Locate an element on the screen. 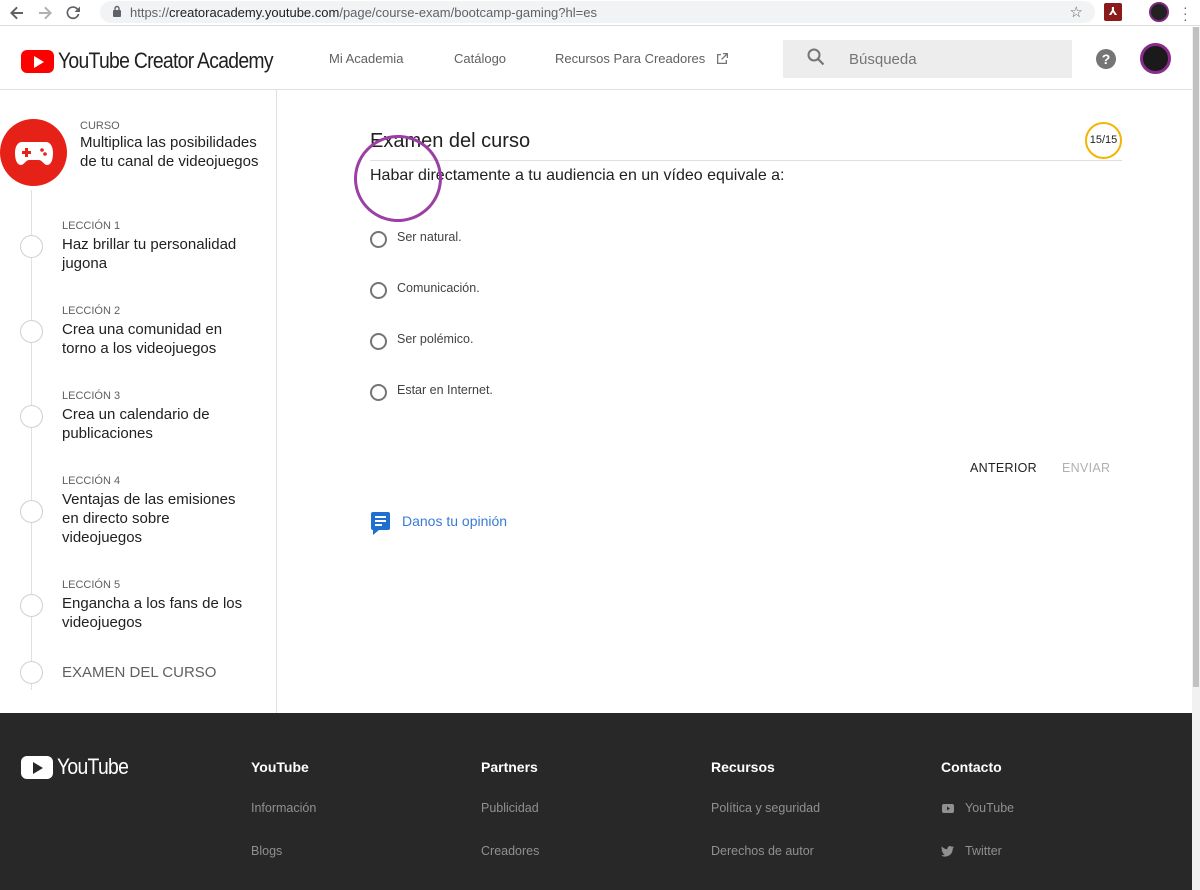  footer-link: Creadores is located at coordinates (510, 851).